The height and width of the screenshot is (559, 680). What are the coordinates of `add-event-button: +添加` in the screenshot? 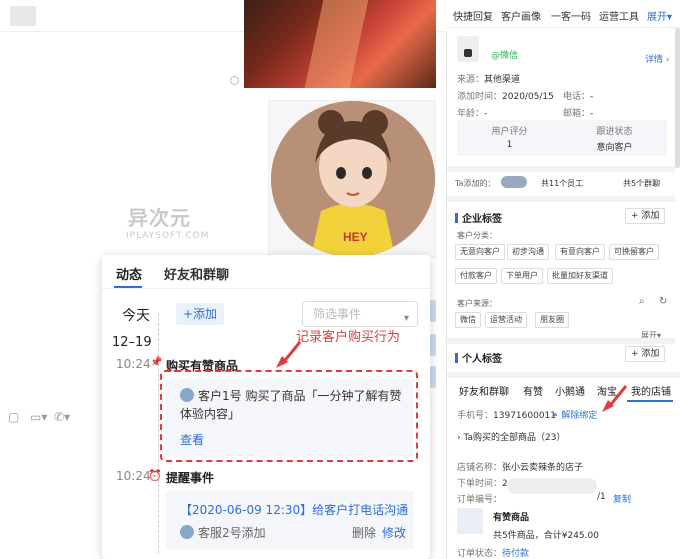 It's located at (200, 314).